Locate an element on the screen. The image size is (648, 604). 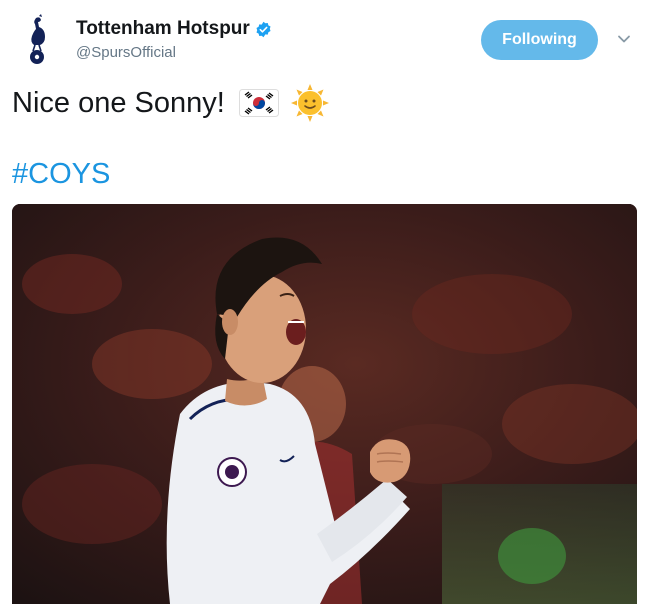
display-name-text: Tottenham Hotspur is located at coordinates (163, 29).